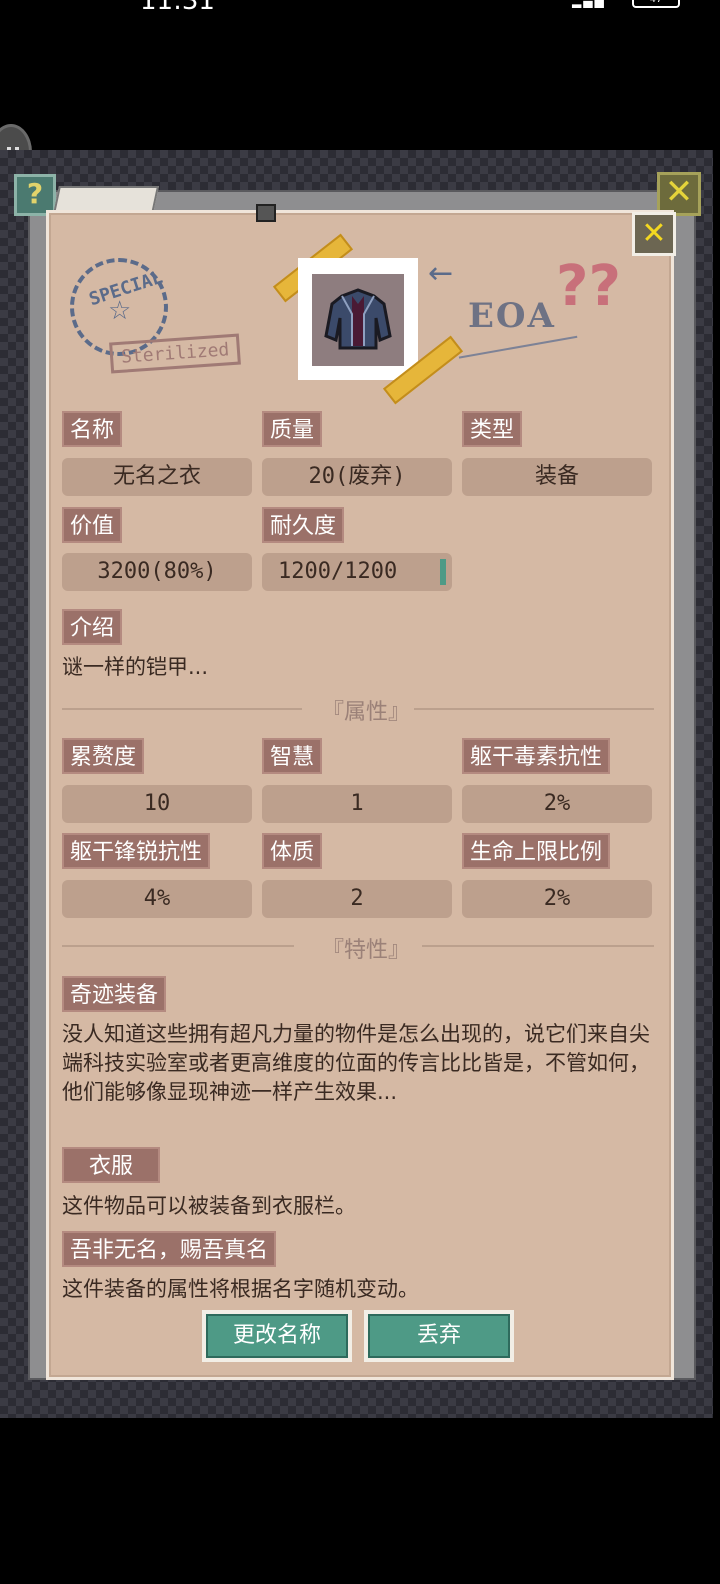  I want to click on name-label: 名称, so click(92, 429).